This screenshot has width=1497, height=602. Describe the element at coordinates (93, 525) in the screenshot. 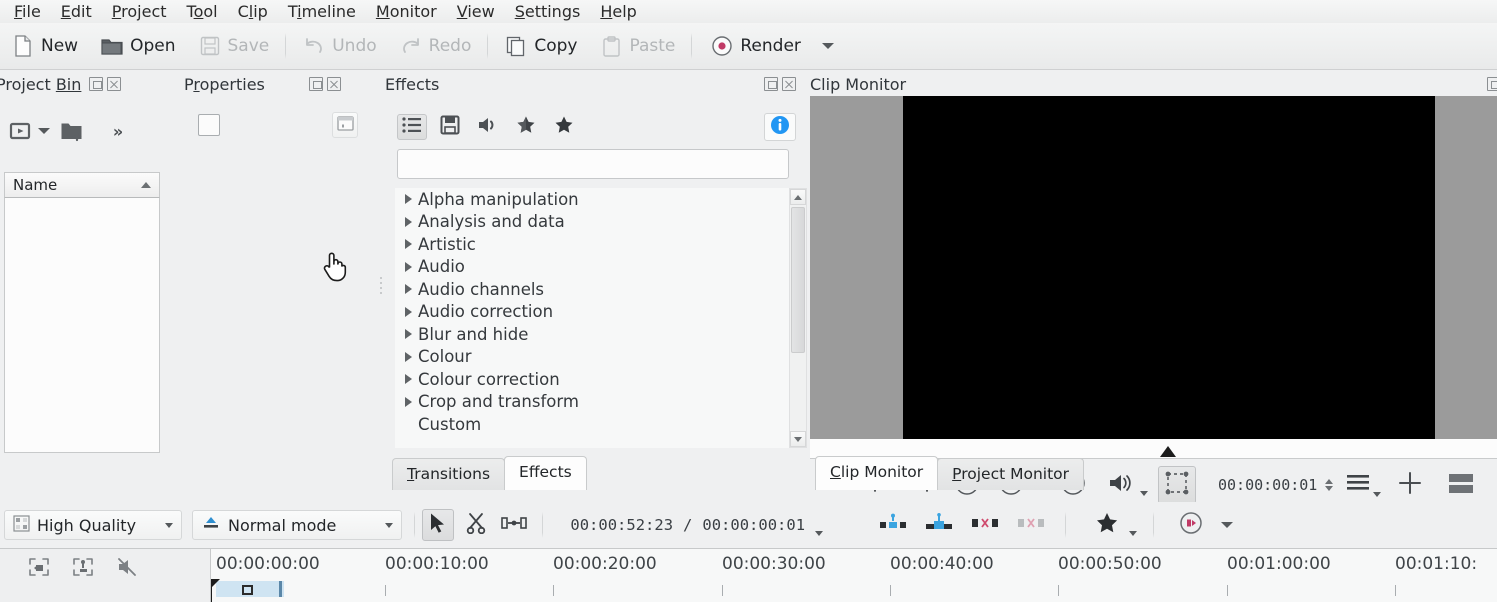

I see `preview-quality-combo: High Quality` at that location.